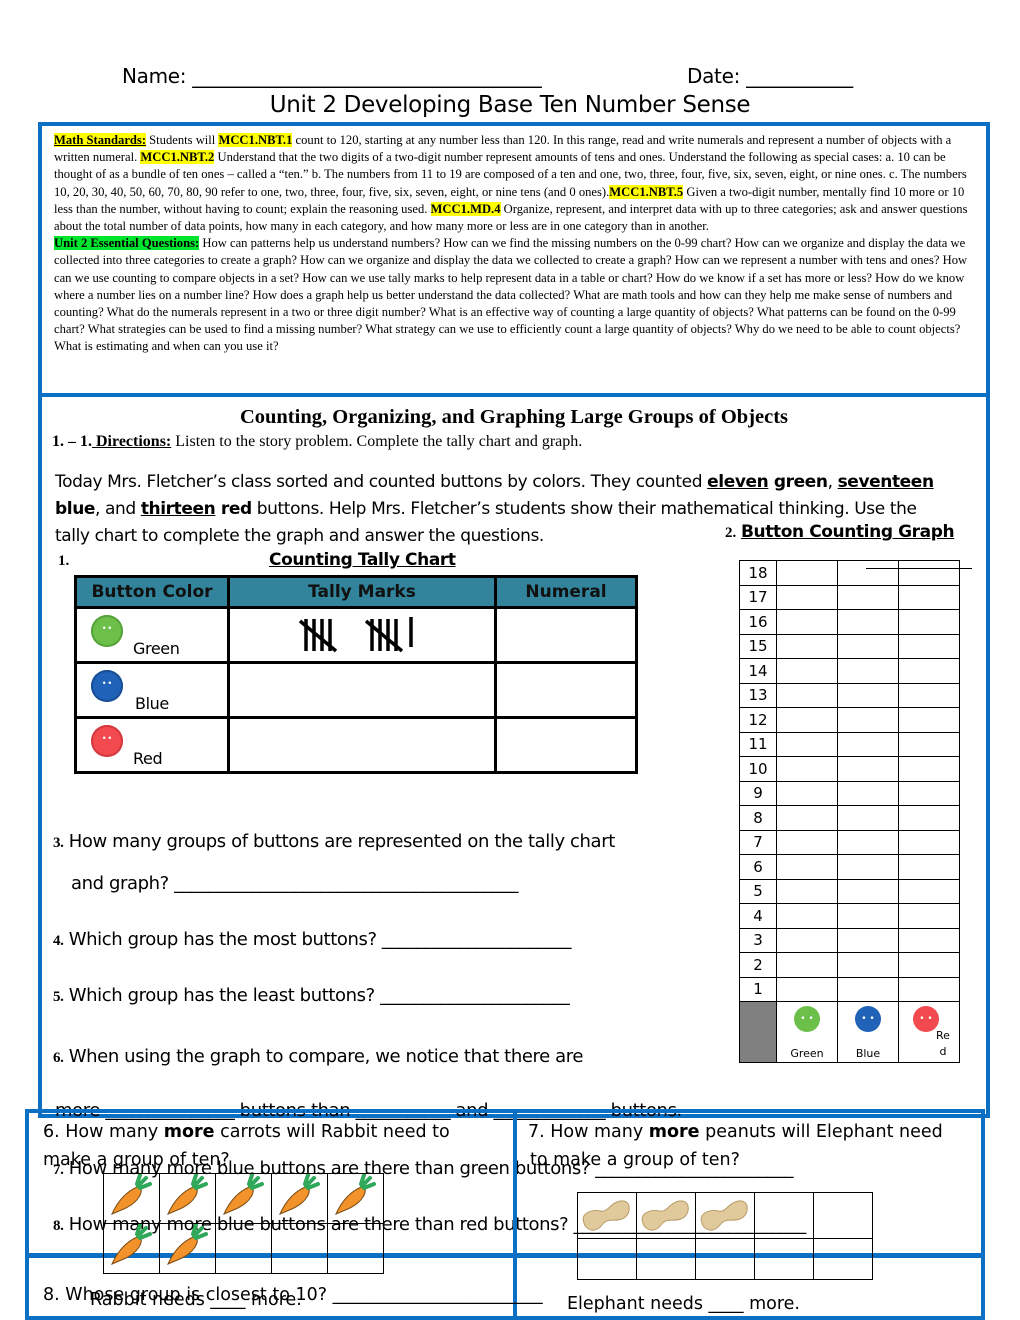  Describe the element at coordinates (566, 690) in the screenshot. I see `numeral-cell-blue` at that location.